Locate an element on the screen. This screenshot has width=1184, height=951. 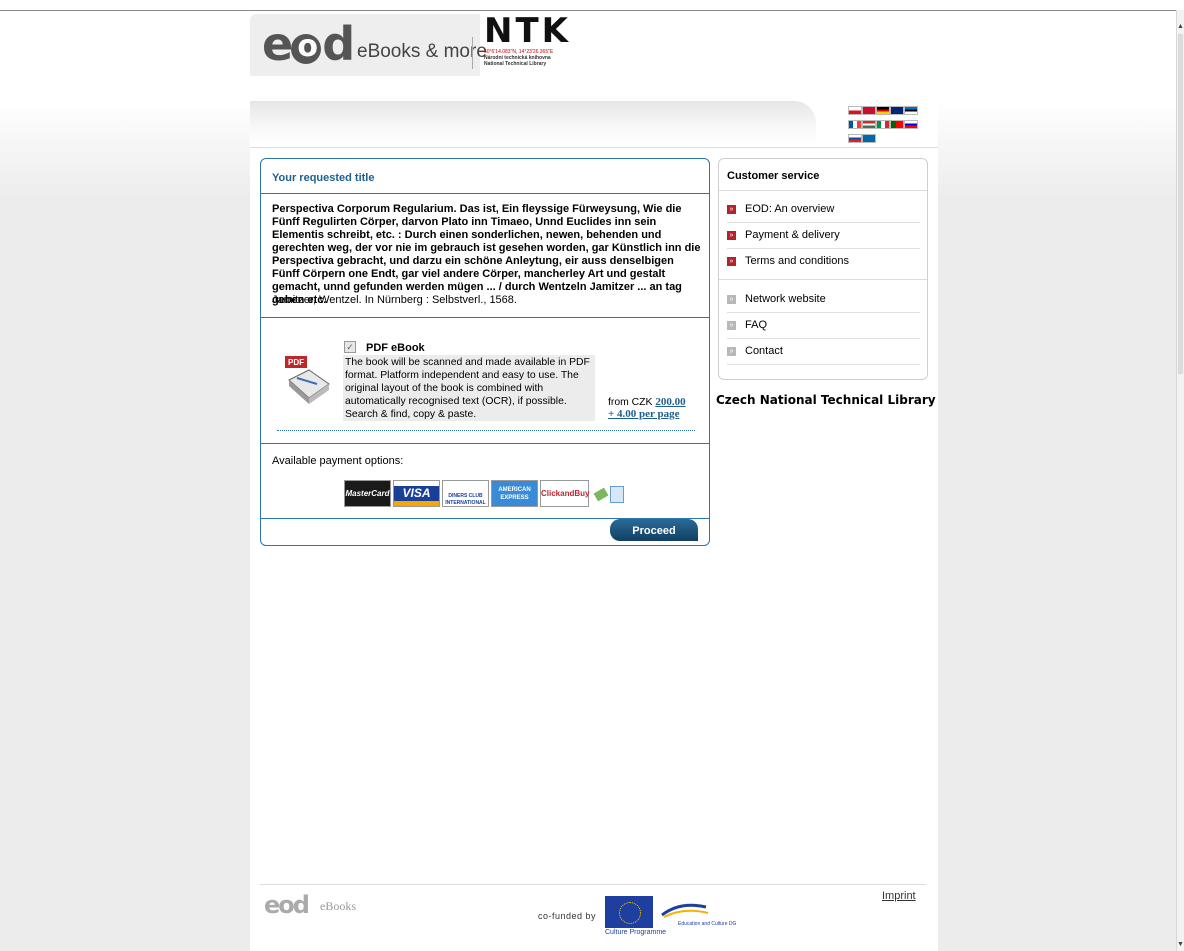
voucher-icon is located at coordinates (601, 494).